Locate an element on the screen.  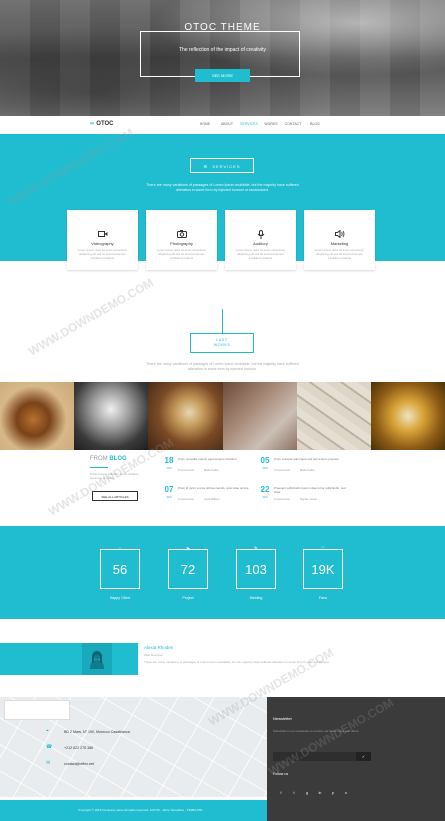
blog-underline is located at coordinates (99, 467).